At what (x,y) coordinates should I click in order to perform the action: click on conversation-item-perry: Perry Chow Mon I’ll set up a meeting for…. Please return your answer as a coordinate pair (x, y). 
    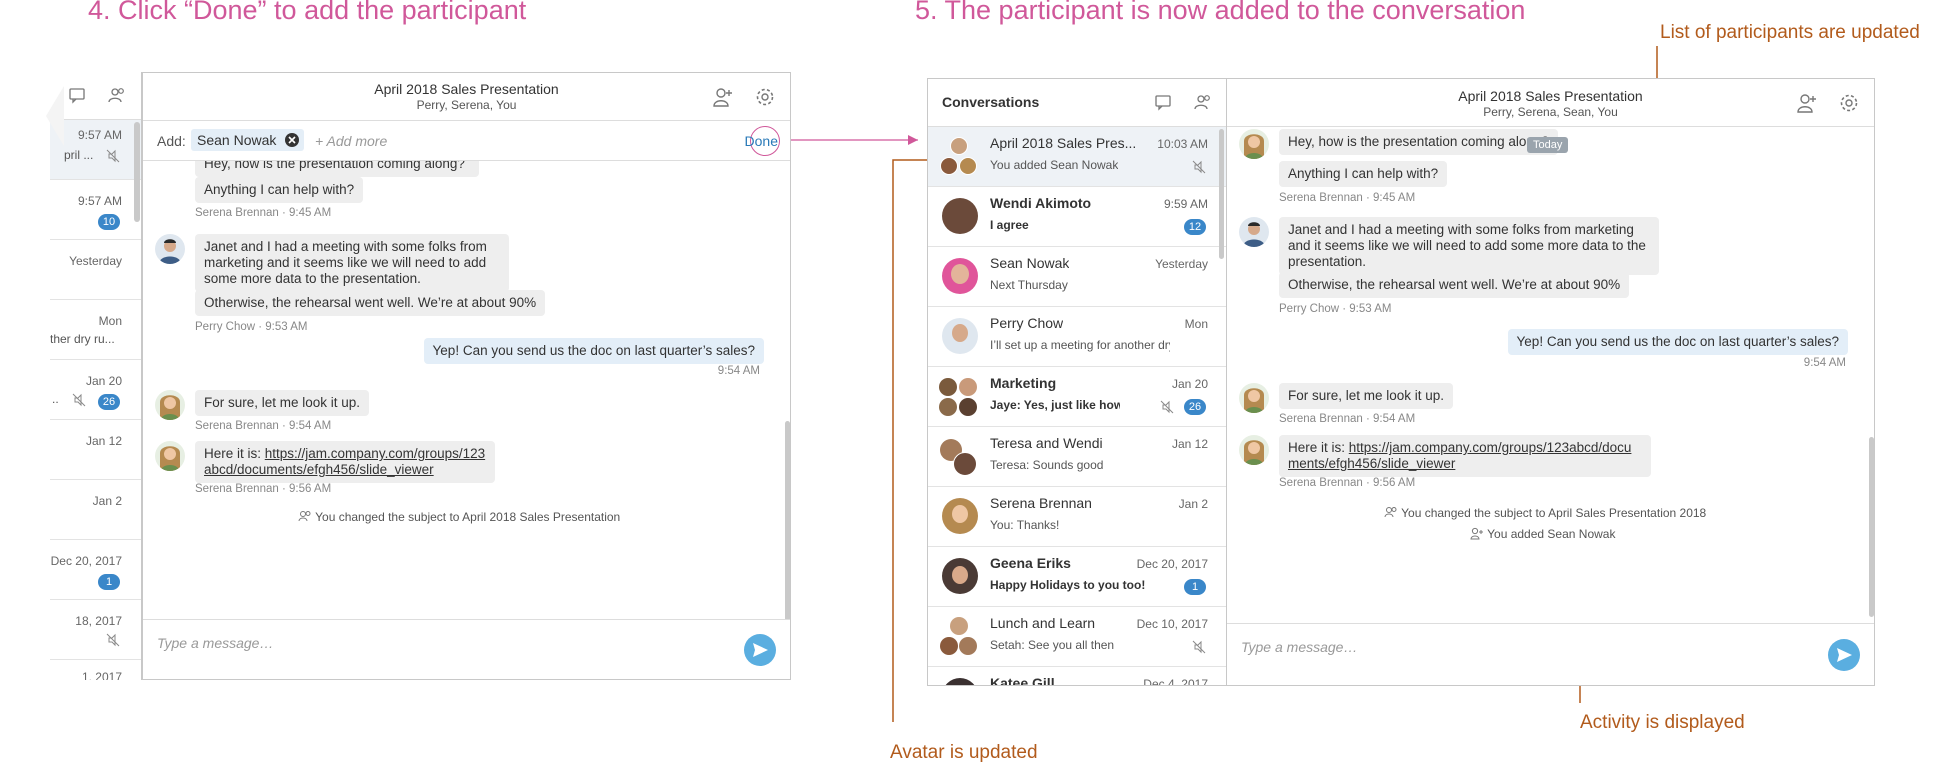
    Looking at the image, I should click on (1077, 337).